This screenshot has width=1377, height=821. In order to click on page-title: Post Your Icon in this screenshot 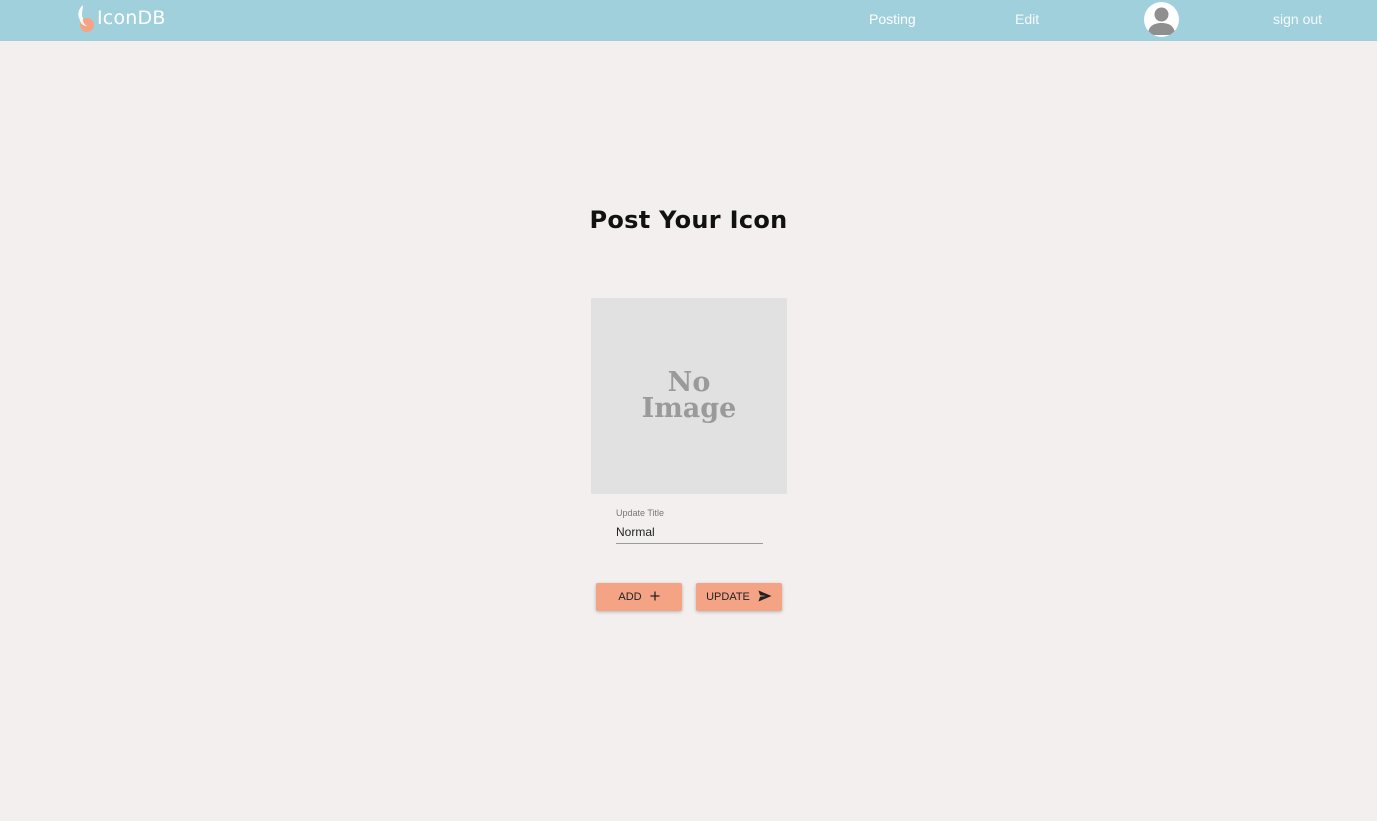, I will do `click(688, 220)`.